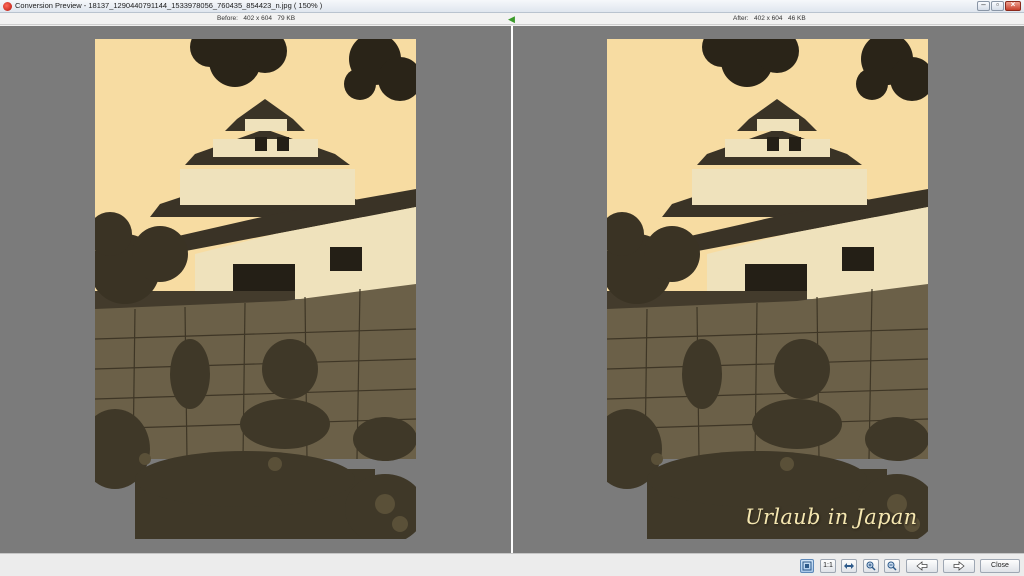  I want to click on actual-size-button: 1:1, so click(828, 566).